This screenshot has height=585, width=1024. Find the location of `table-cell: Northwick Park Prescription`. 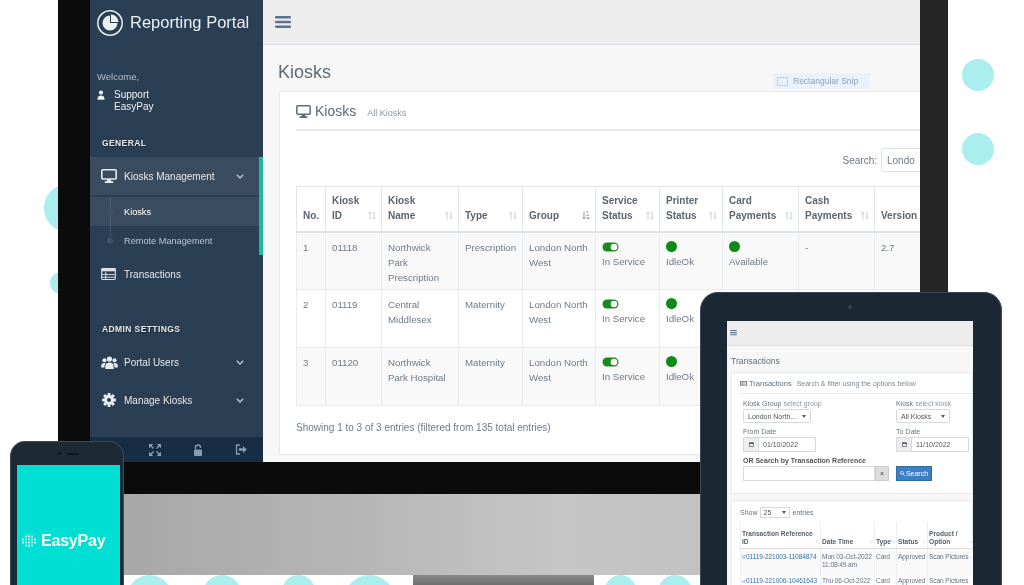

table-cell: Northwick Park Prescription is located at coordinates (420, 260).